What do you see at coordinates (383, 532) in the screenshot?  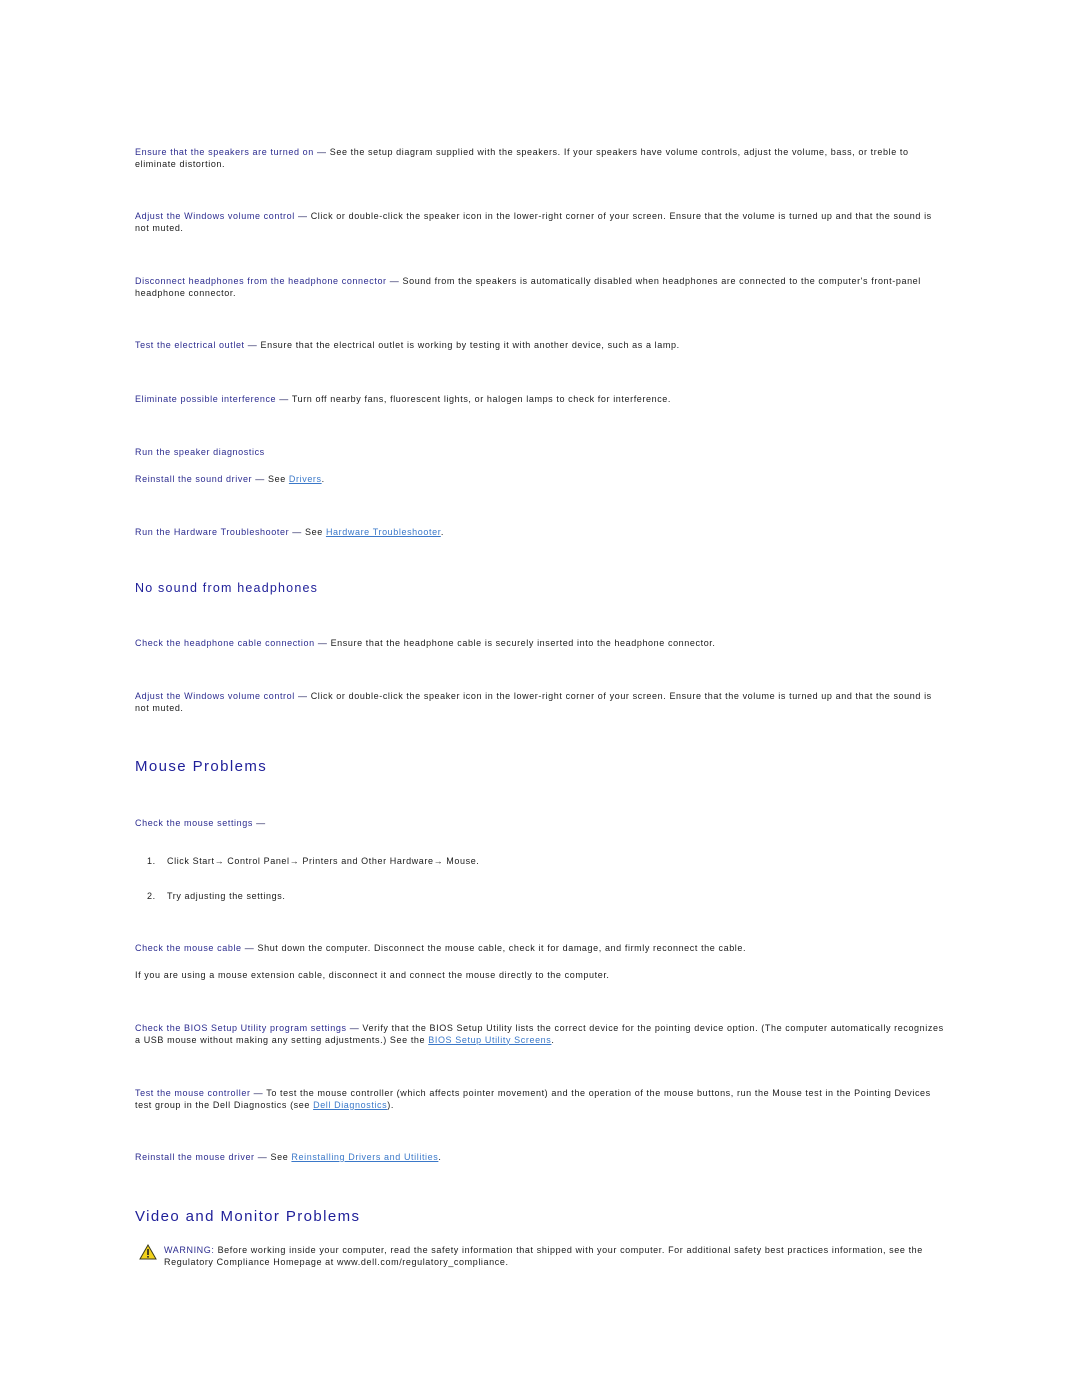 I see `hardware-troubleshooter-link: Hardware Troubleshooter` at bounding box center [383, 532].